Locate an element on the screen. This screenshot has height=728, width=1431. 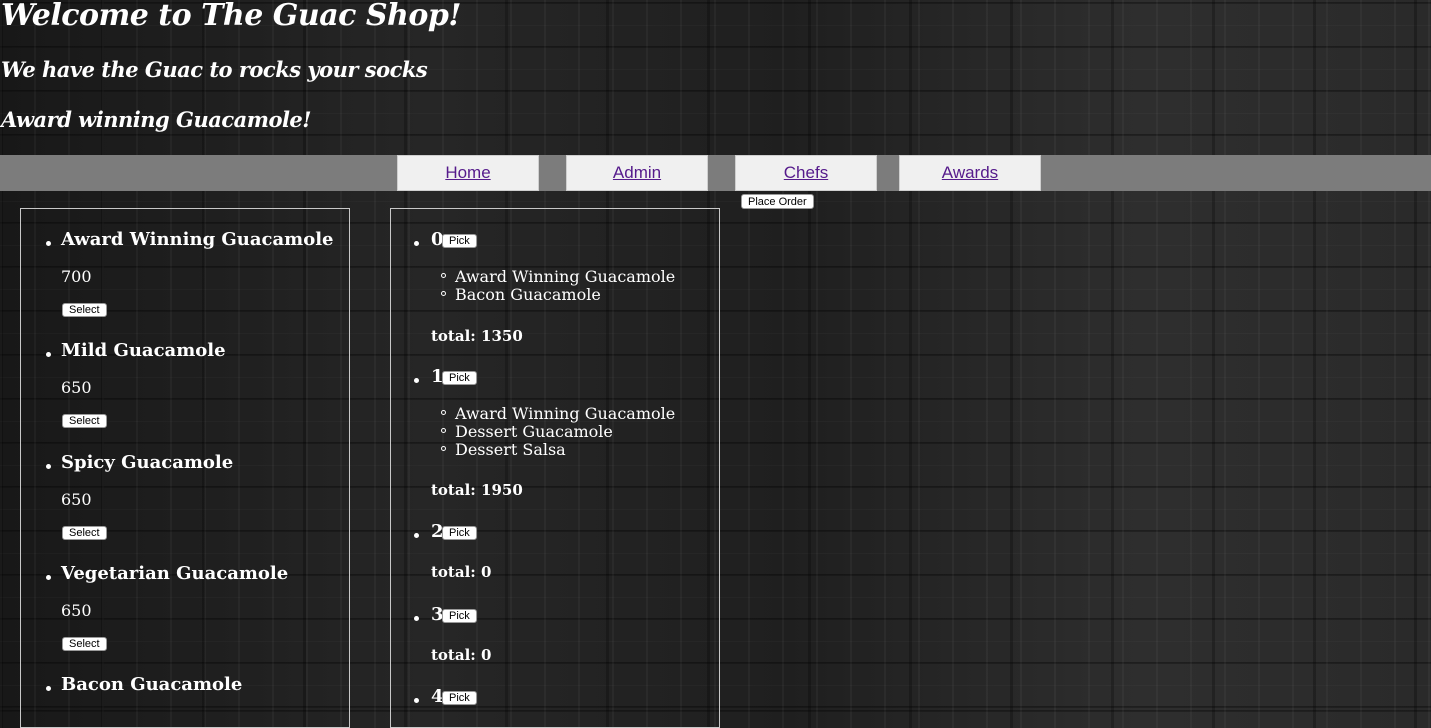
nav-admin-button: Admin is located at coordinates (637, 173).